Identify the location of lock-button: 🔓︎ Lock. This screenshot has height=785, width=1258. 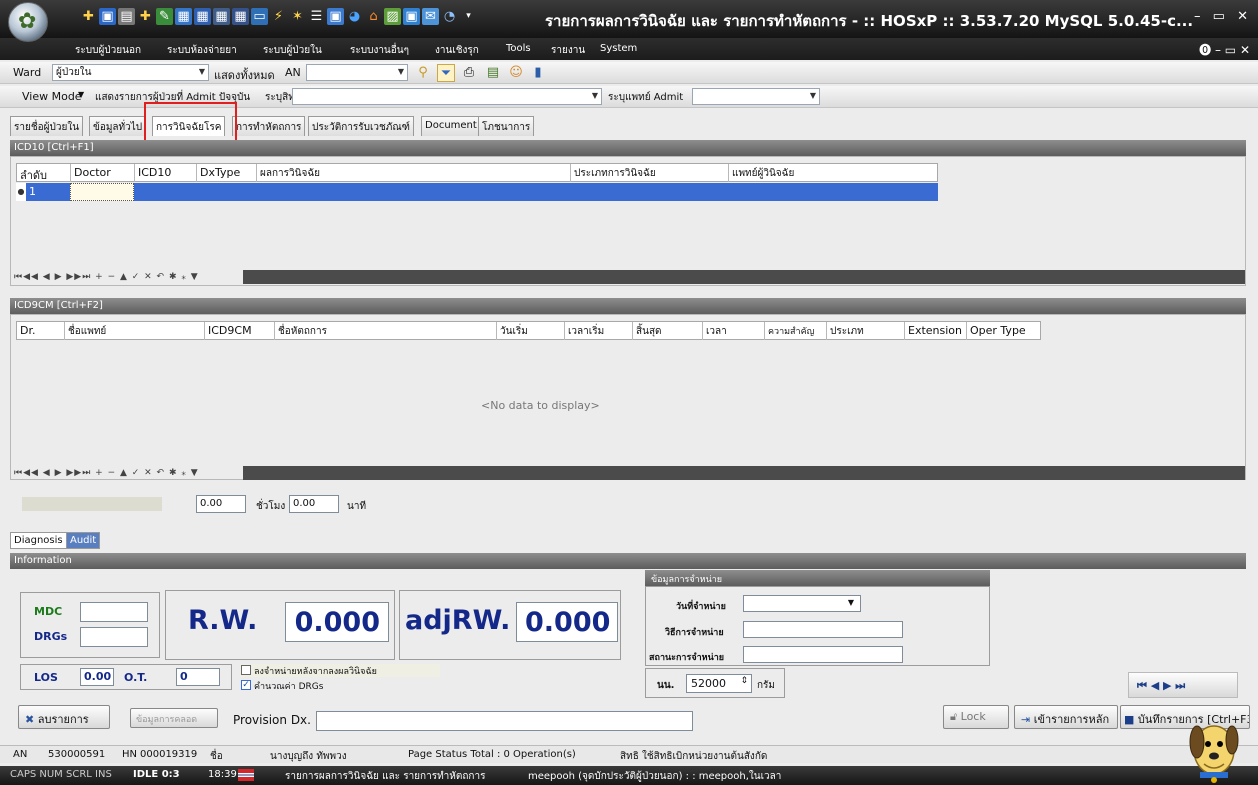
(976, 717).